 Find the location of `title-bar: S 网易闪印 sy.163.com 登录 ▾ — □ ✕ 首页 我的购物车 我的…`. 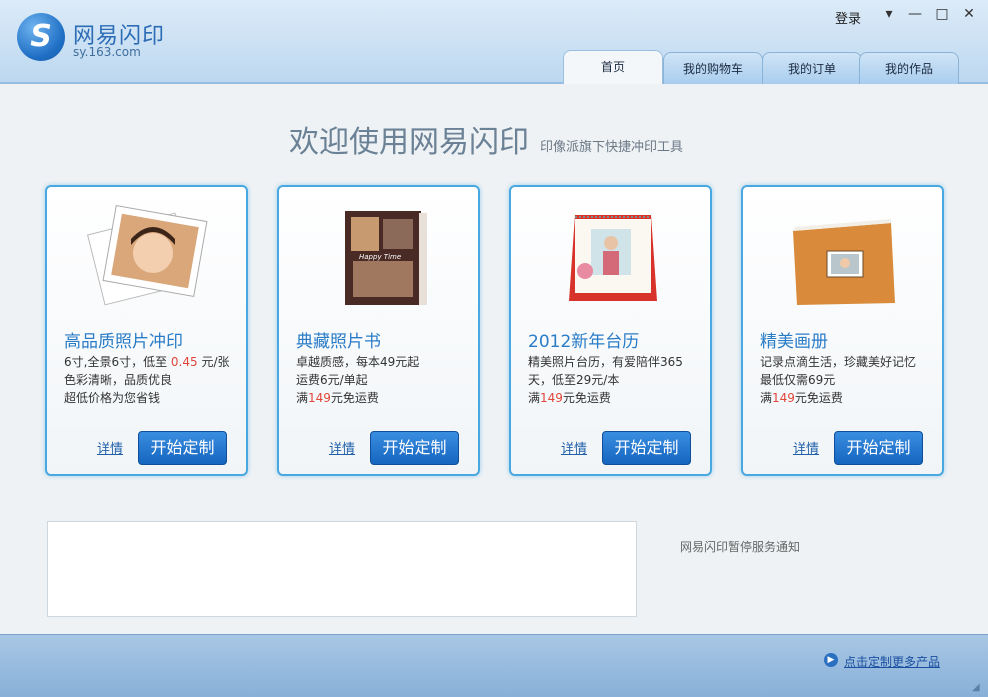

title-bar: S 网易闪印 sy.163.com 登录 ▾ — □ ✕ 首页 我的购物车 我的… is located at coordinates (494, 43).